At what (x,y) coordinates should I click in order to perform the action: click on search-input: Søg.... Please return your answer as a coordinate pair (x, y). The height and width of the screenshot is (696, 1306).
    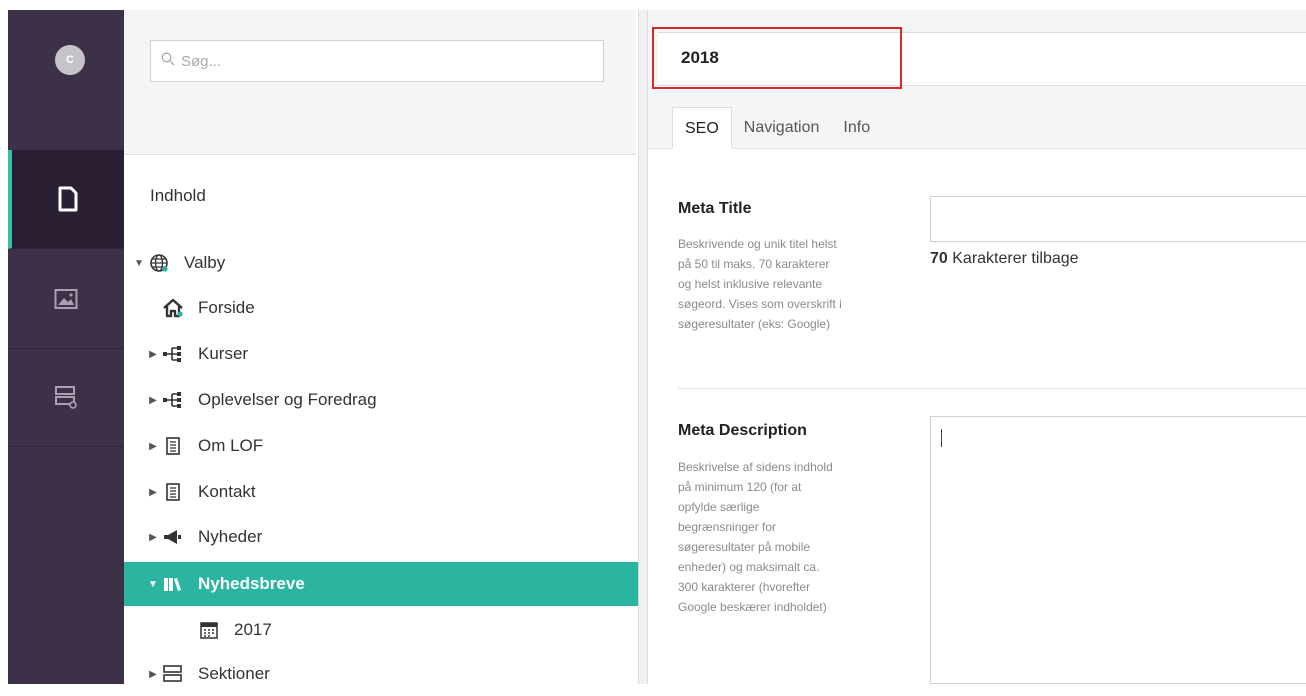
    Looking at the image, I should click on (377, 61).